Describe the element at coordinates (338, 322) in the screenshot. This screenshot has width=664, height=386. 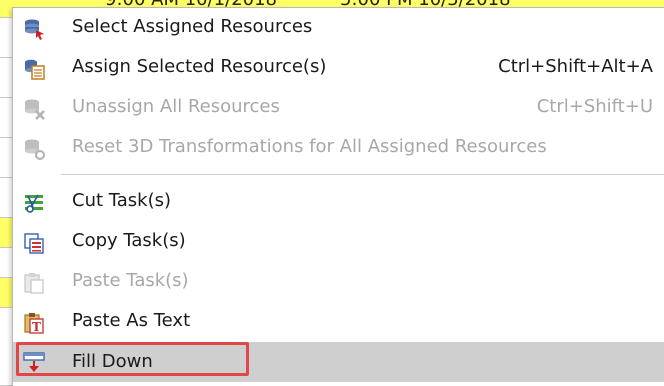
I see `menu-item-paste-as-text: T Paste As Text` at that location.